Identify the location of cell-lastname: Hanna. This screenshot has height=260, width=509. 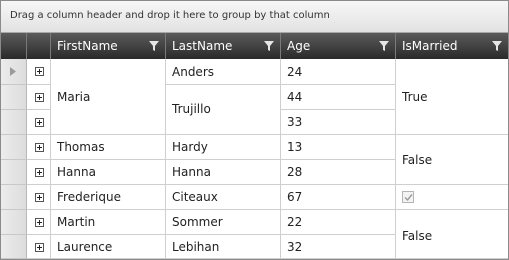
(223, 172).